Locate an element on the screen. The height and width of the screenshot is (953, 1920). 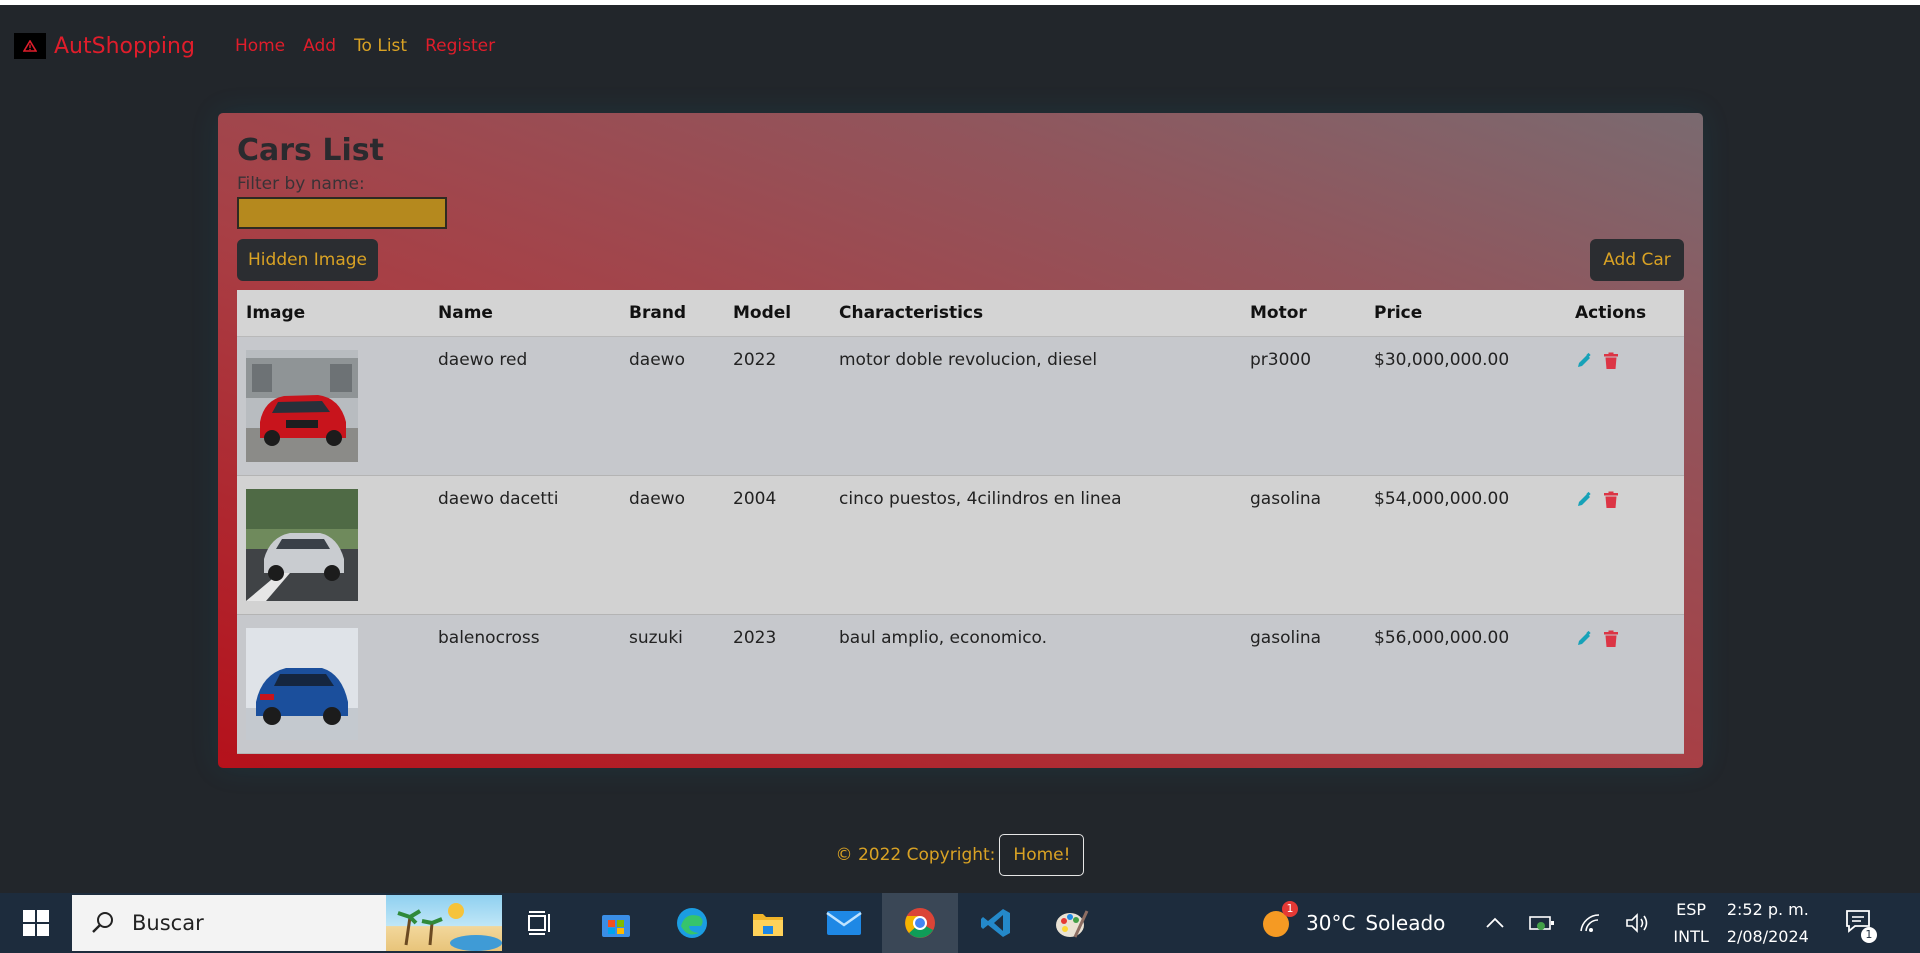
paint-icon is located at coordinates (1072, 923).